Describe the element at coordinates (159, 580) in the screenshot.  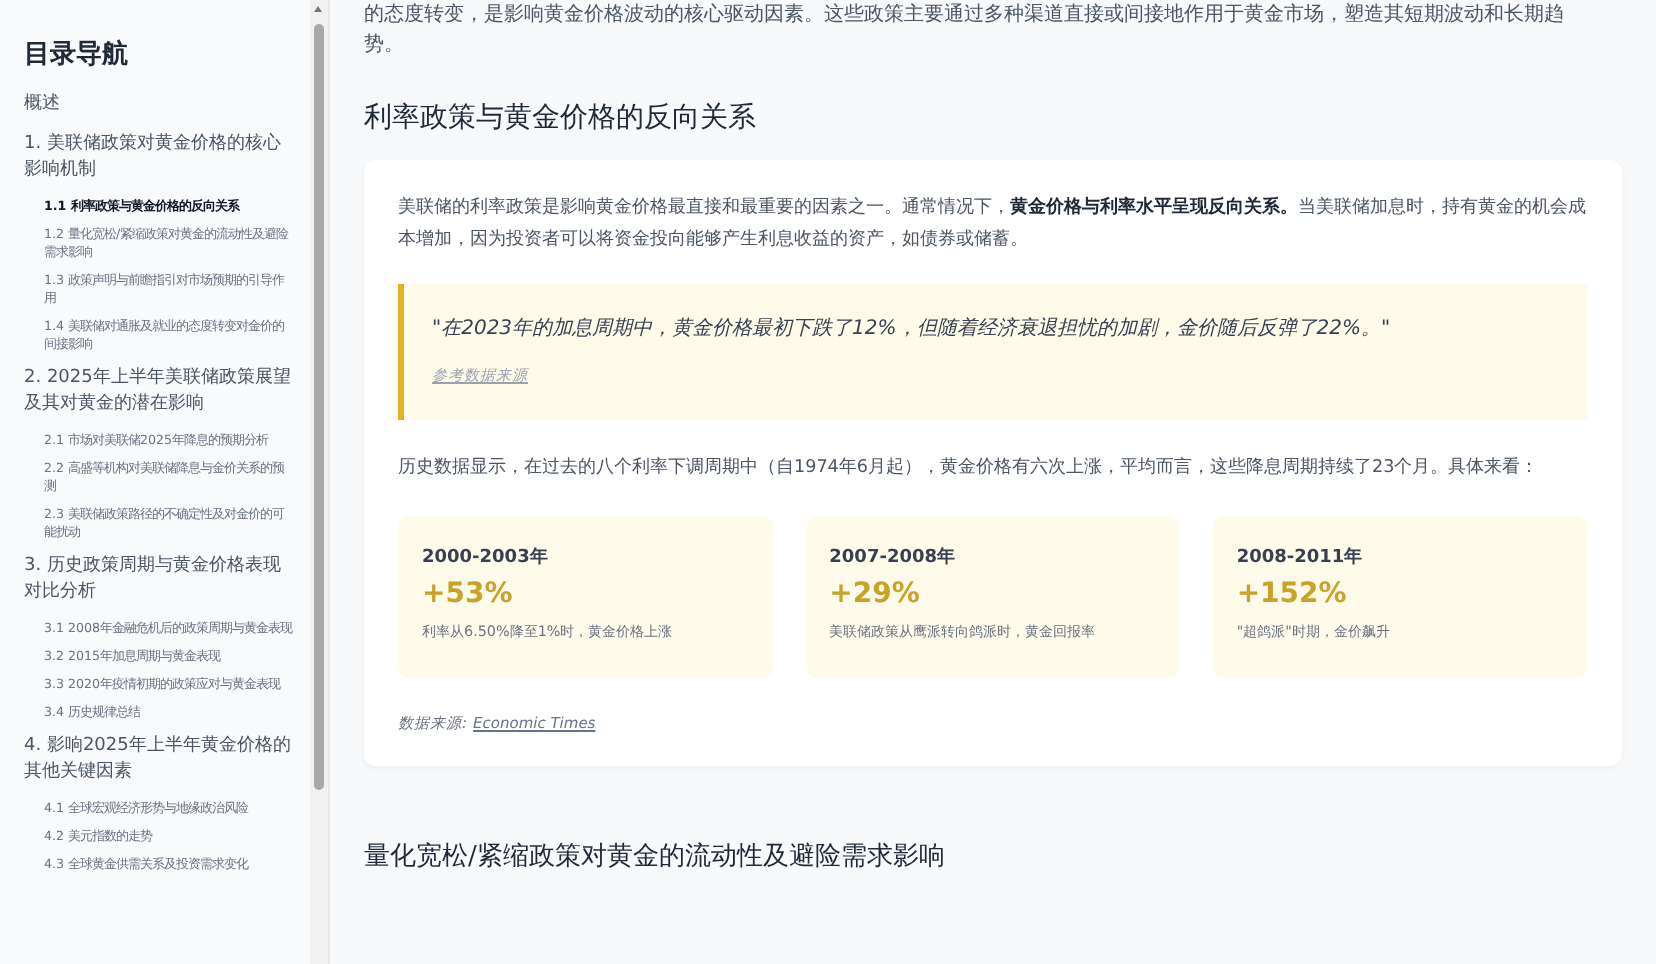
I see `toc-item: 3. 历史政策周期与黄金价格表现对比分析` at that location.